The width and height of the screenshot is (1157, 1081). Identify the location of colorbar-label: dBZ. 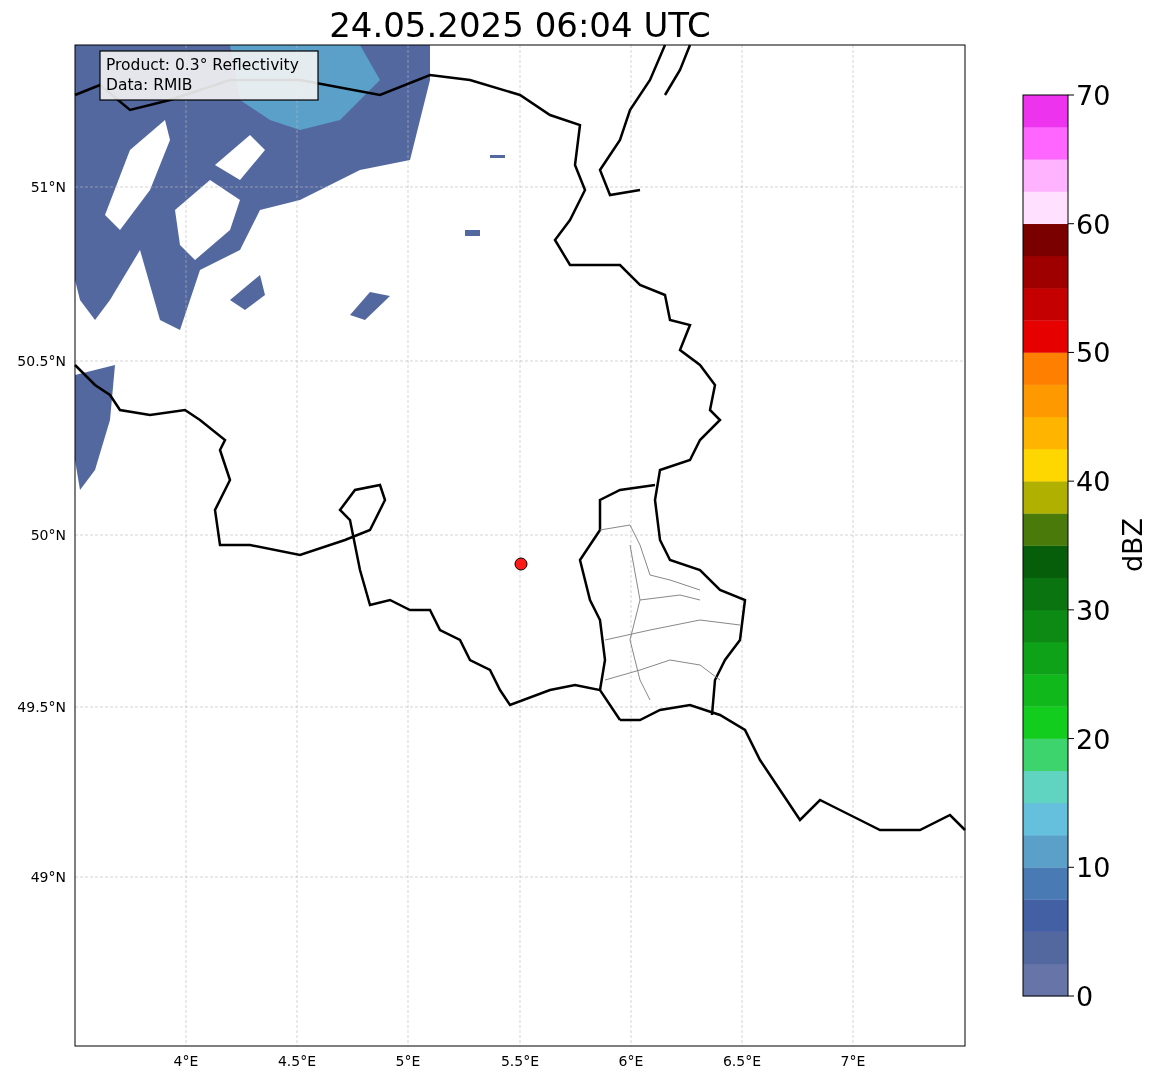
(1132, 545).